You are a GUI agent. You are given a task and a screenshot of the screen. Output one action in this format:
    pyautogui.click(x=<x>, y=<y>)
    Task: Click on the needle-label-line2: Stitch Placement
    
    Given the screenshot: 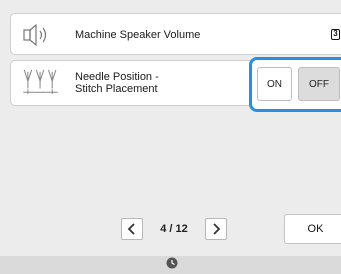 What is the action you would take?
    pyautogui.click(x=116, y=89)
    